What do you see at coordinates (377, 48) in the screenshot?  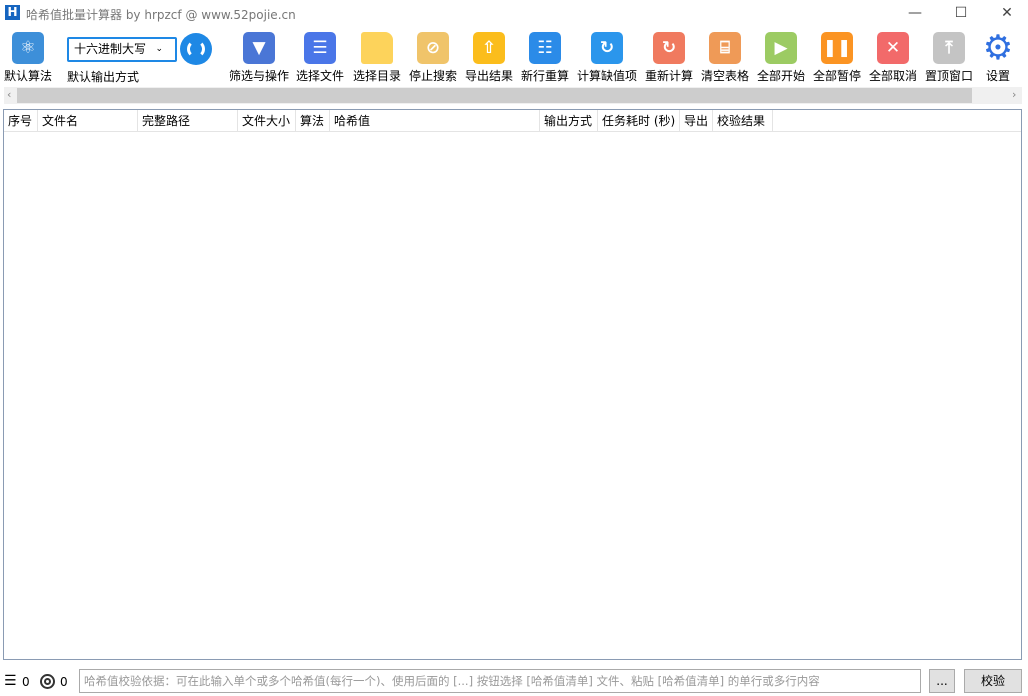 I see `folder-icon` at bounding box center [377, 48].